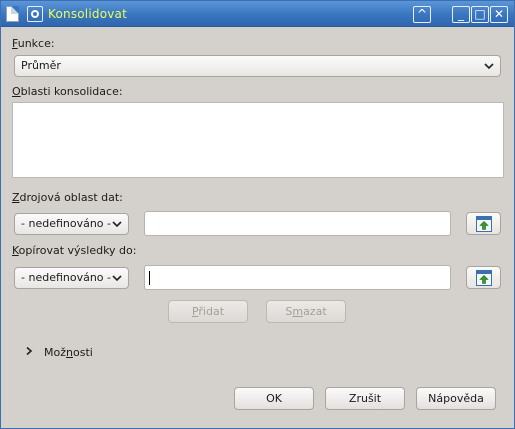  I want to click on function-label: Funkce:, so click(33, 43).